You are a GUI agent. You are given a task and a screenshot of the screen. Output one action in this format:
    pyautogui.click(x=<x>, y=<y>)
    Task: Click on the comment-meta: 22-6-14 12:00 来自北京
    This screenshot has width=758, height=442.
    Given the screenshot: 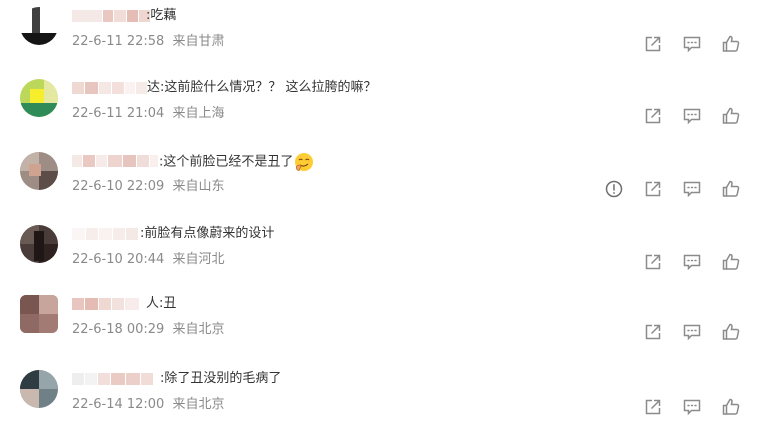 What is the action you would take?
    pyautogui.click(x=148, y=405)
    